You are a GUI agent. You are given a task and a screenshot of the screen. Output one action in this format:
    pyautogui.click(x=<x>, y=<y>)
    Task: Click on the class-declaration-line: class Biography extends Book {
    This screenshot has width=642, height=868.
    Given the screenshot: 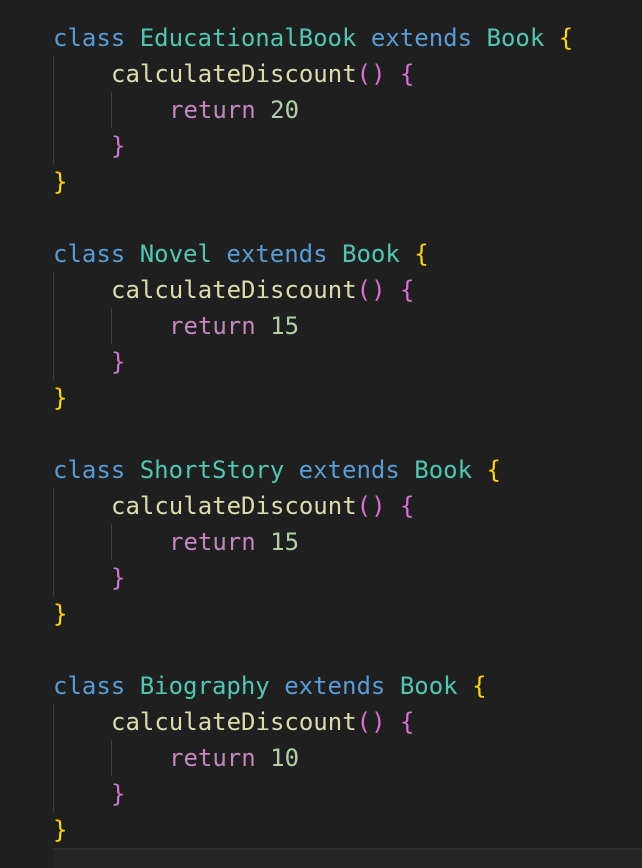 What is the action you would take?
    pyautogui.click(x=270, y=686)
    